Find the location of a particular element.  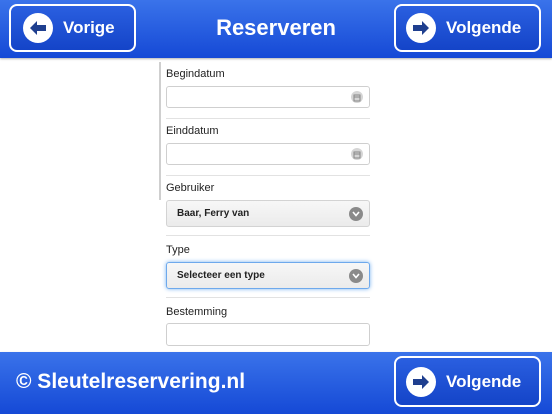

einddatum-field is located at coordinates (268, 154).